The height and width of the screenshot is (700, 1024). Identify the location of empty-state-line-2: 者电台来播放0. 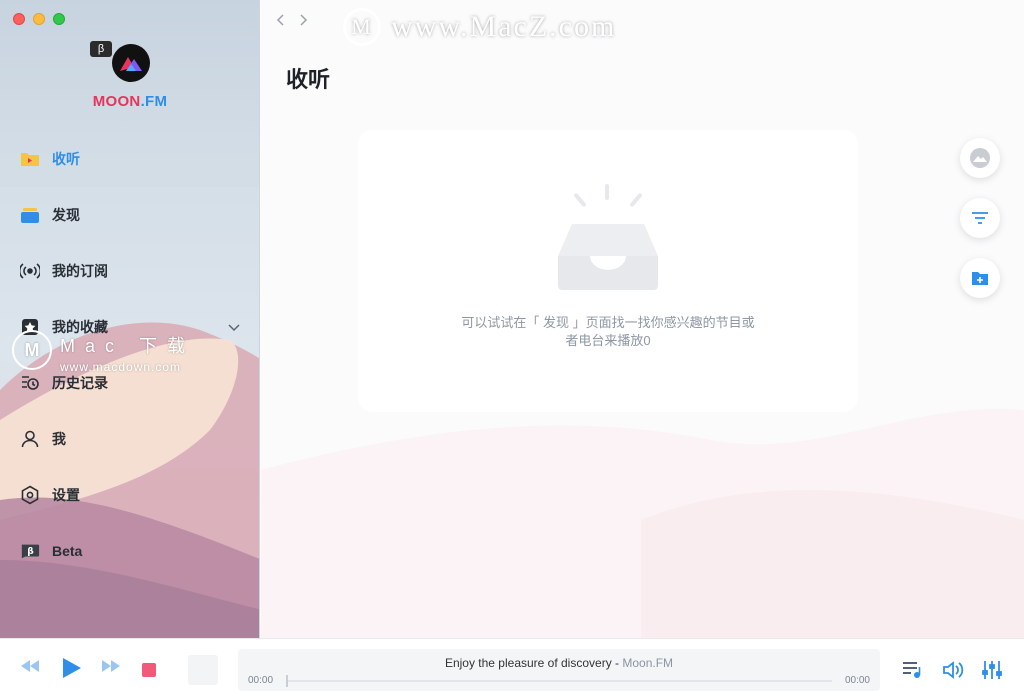
(608, 340).